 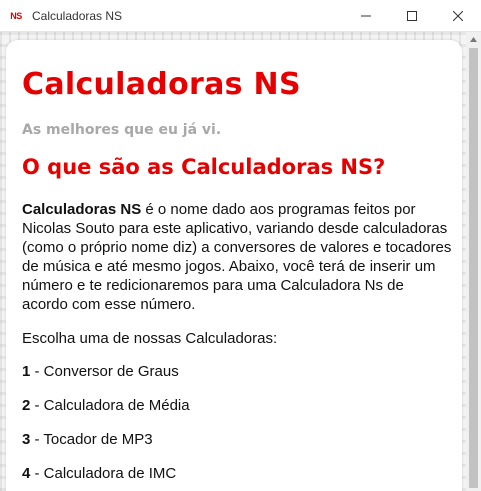 I want to click on app-icon: NS, so click(x=16, y=15).